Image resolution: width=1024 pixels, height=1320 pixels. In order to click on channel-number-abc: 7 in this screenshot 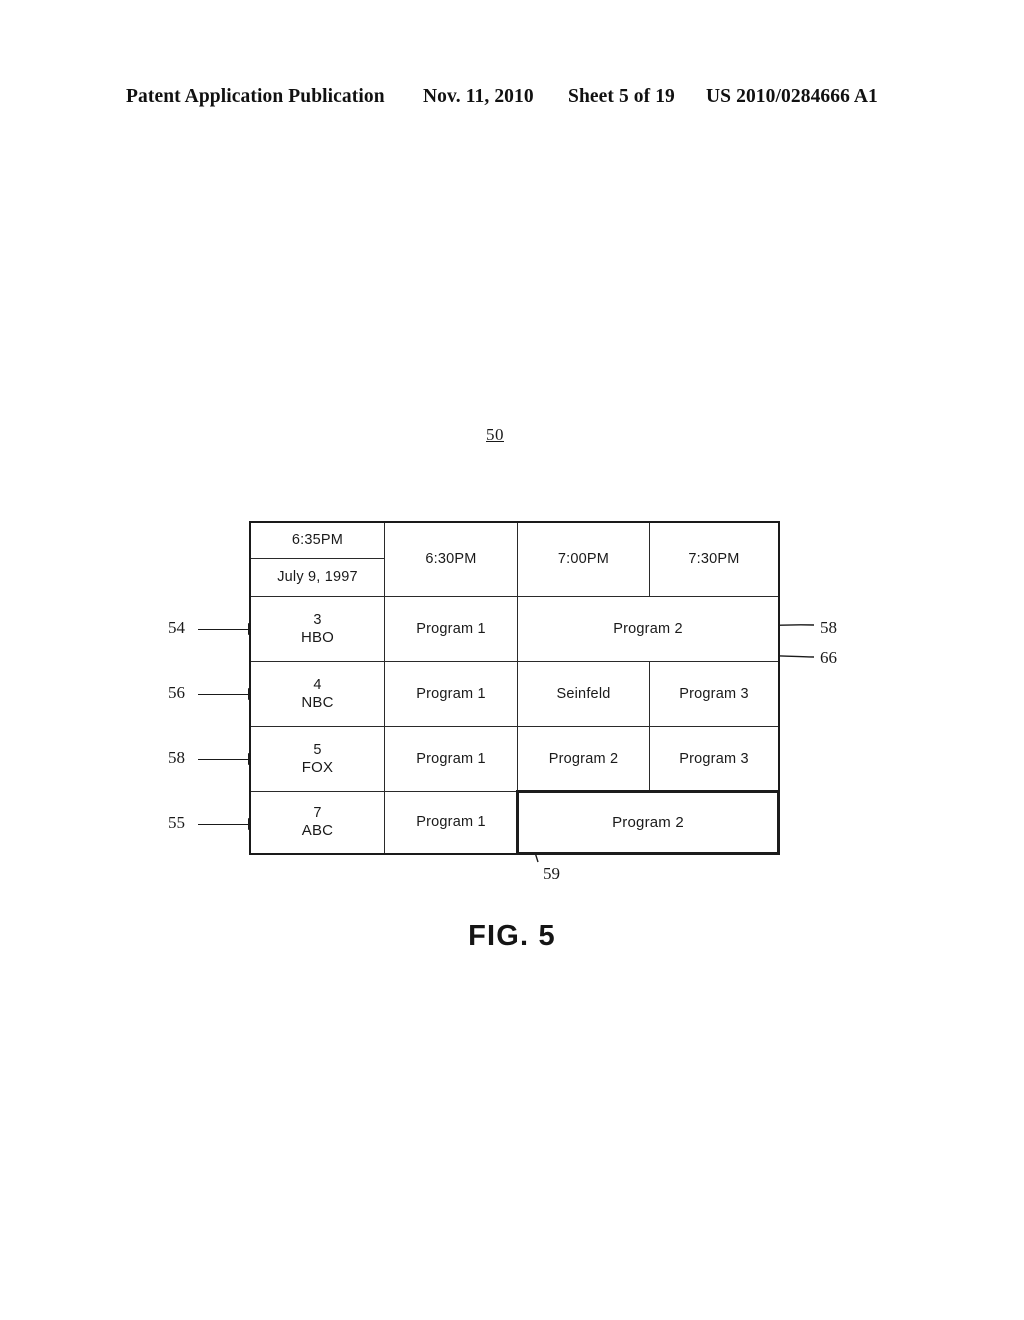, I will do `click(317, 813)`.